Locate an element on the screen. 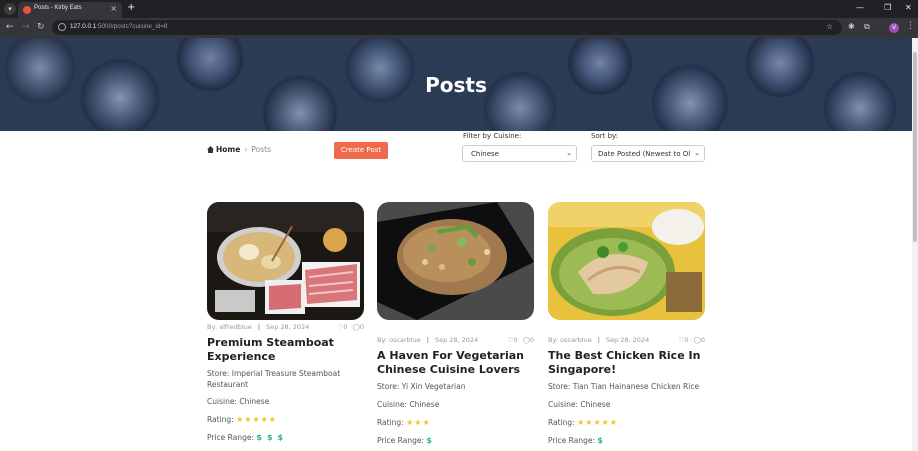 The image size is (918, 451). scrollbar-thumb is located at coordinates (915, 147).